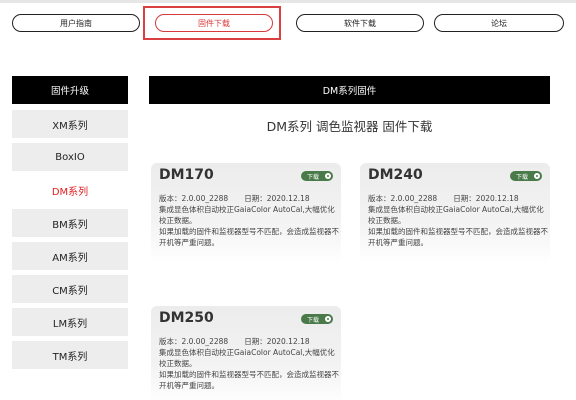 The width and height of the screenshot is (576, 400). Describe the element at coordinates (214, 23) in the screenshot. I see `nav-firmware-download: 固件下载` at that location.